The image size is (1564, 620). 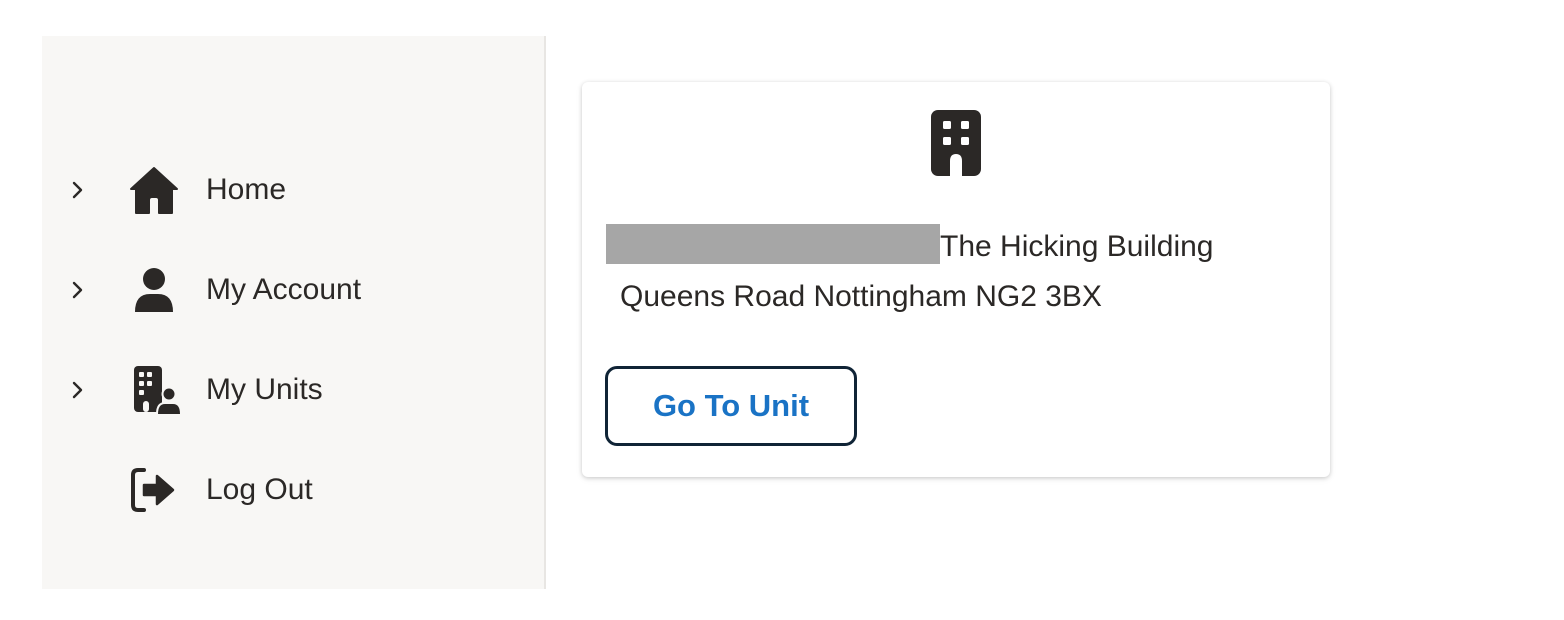 I want to click on sidebar-item-log-out: Log Out, so click(x=293, y=490).